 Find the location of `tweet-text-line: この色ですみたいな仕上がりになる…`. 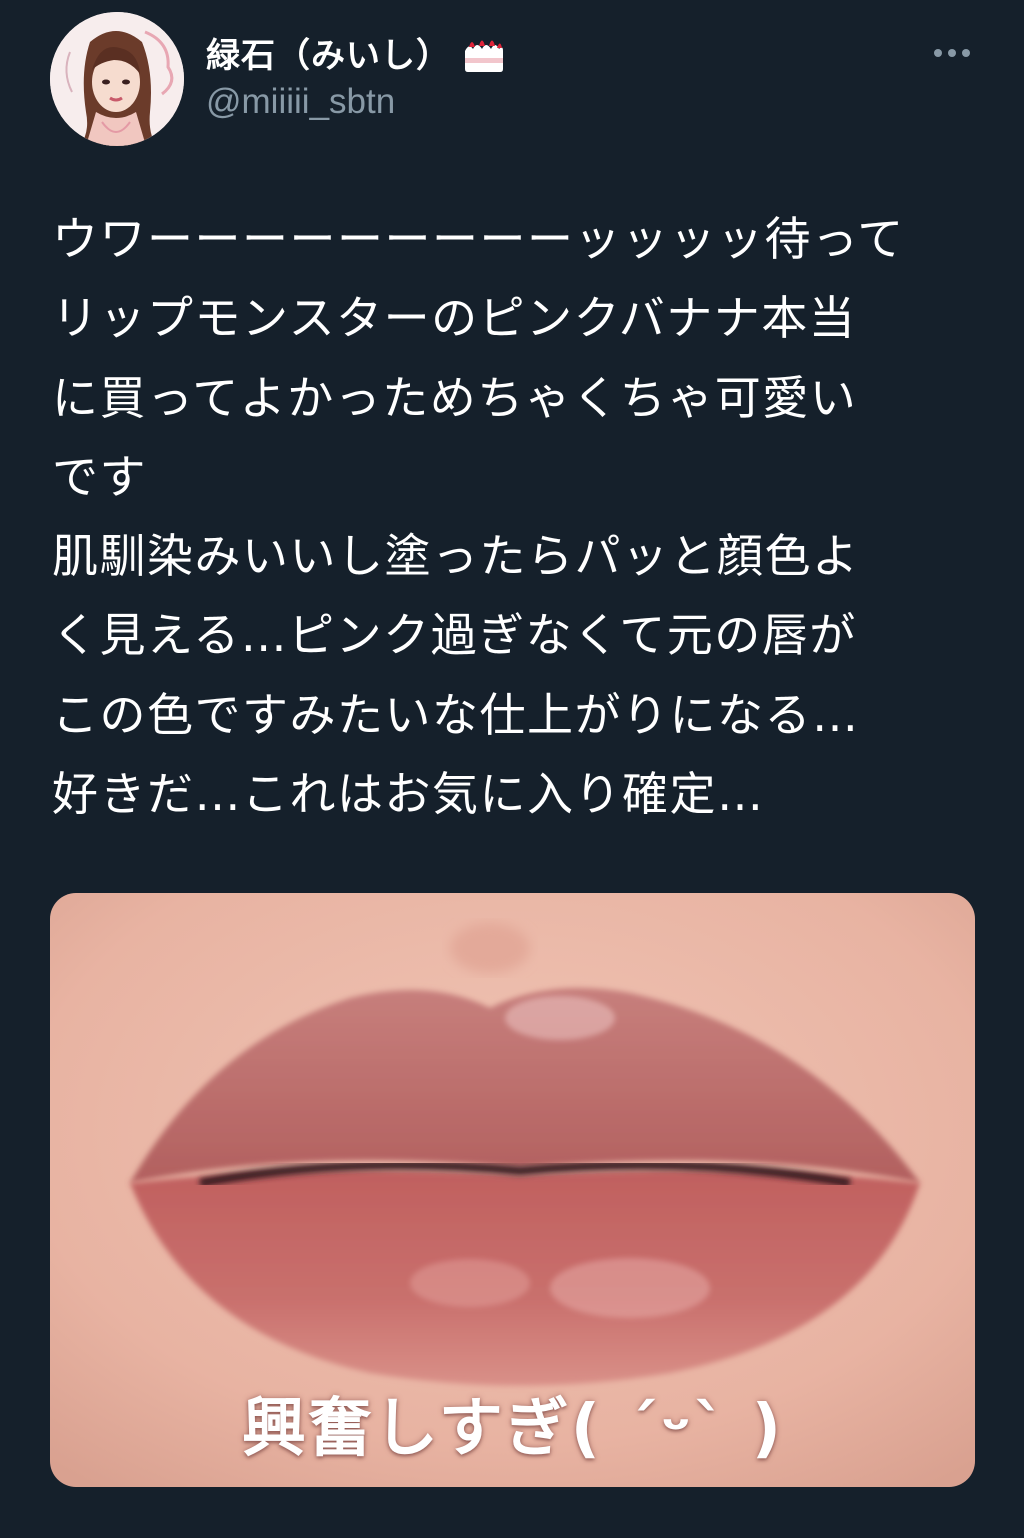

tweet-text-line: この色ですみたいな仕上がりになる… is located at coordinates (456, 714).